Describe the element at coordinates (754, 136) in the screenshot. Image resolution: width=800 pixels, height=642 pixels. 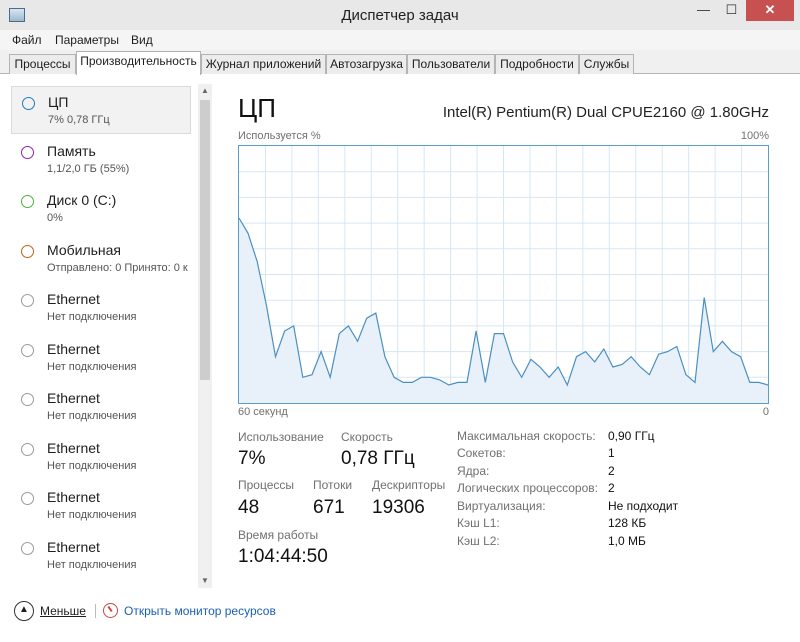
I see `graph-y-max-label: 100%` at that location.